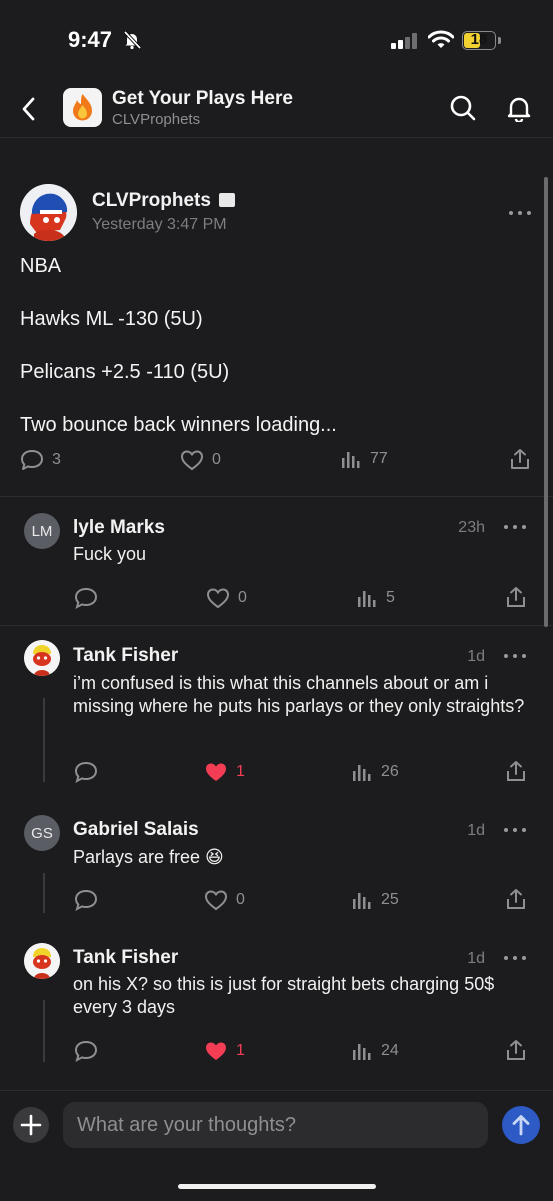 Image resolution: width=553 pixels, height=1201 pixels. I want to click on comment-views: 26, so click(375, 772).